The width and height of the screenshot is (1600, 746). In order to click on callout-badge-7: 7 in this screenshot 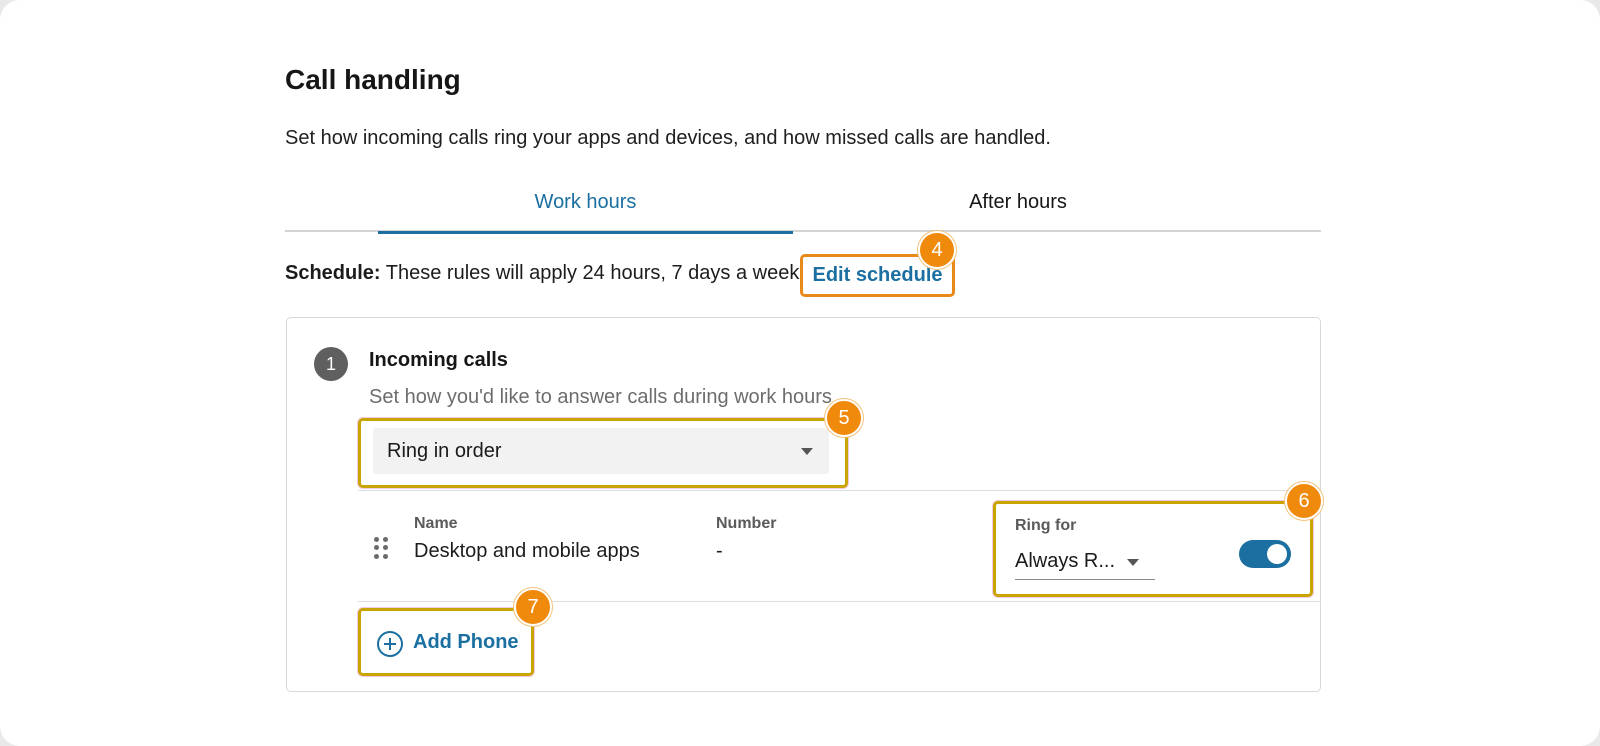, I will do `click(533, 607)`.